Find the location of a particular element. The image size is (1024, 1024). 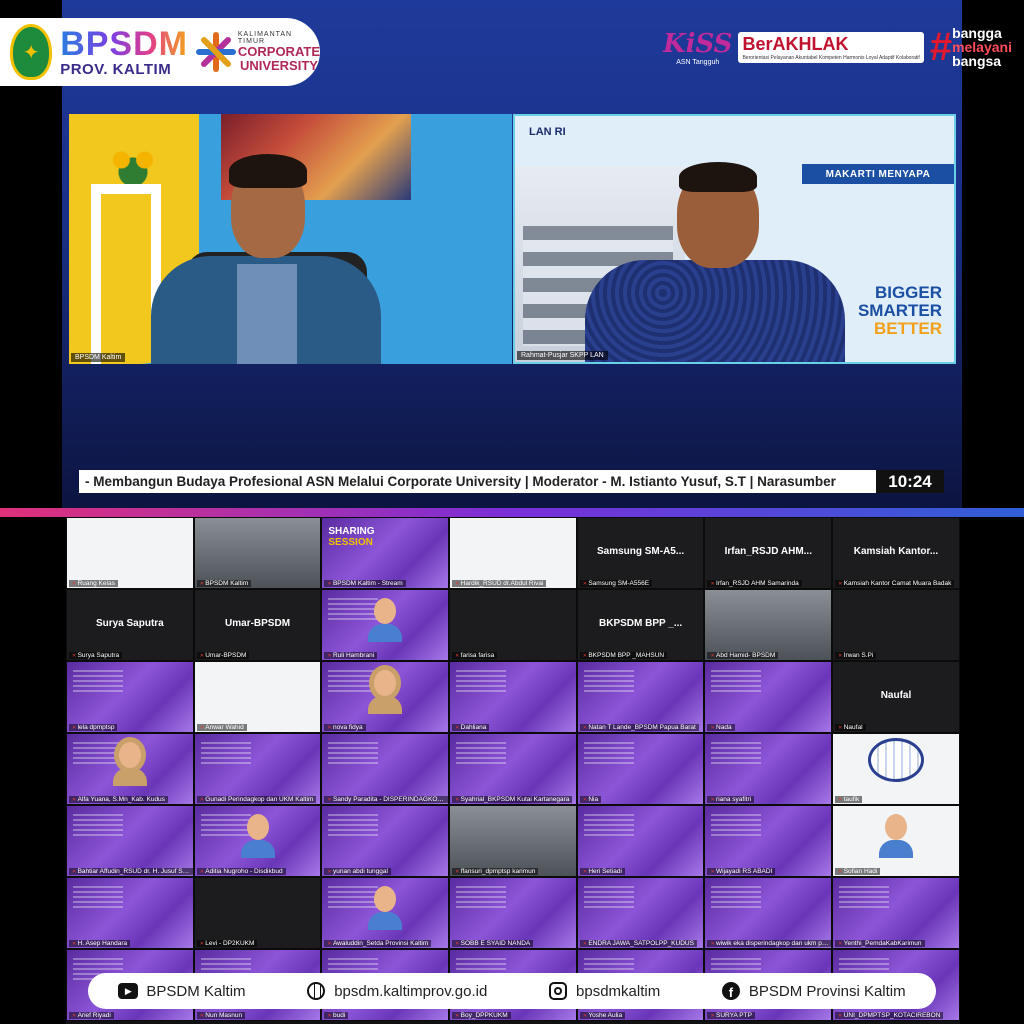

participant-tile: Nada is located at coordinates (768, 697).